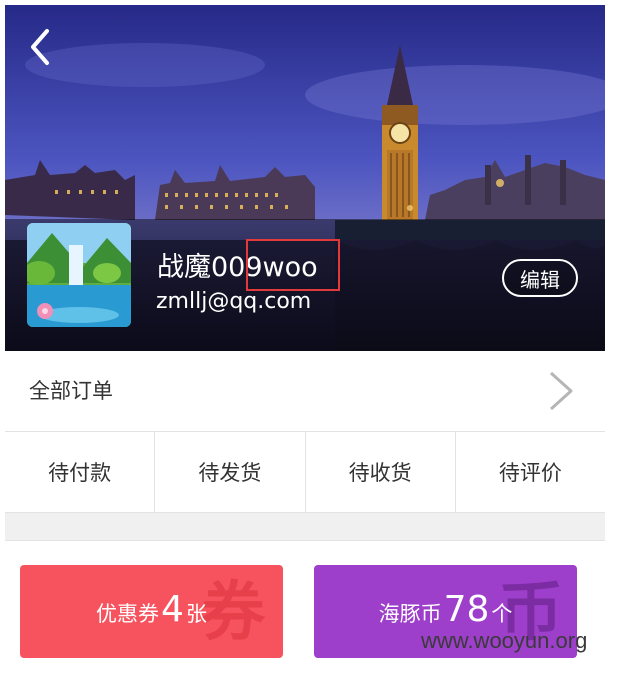 The image size is (626, 673). I want to click on coin-unit: 个, so click(502, 614).